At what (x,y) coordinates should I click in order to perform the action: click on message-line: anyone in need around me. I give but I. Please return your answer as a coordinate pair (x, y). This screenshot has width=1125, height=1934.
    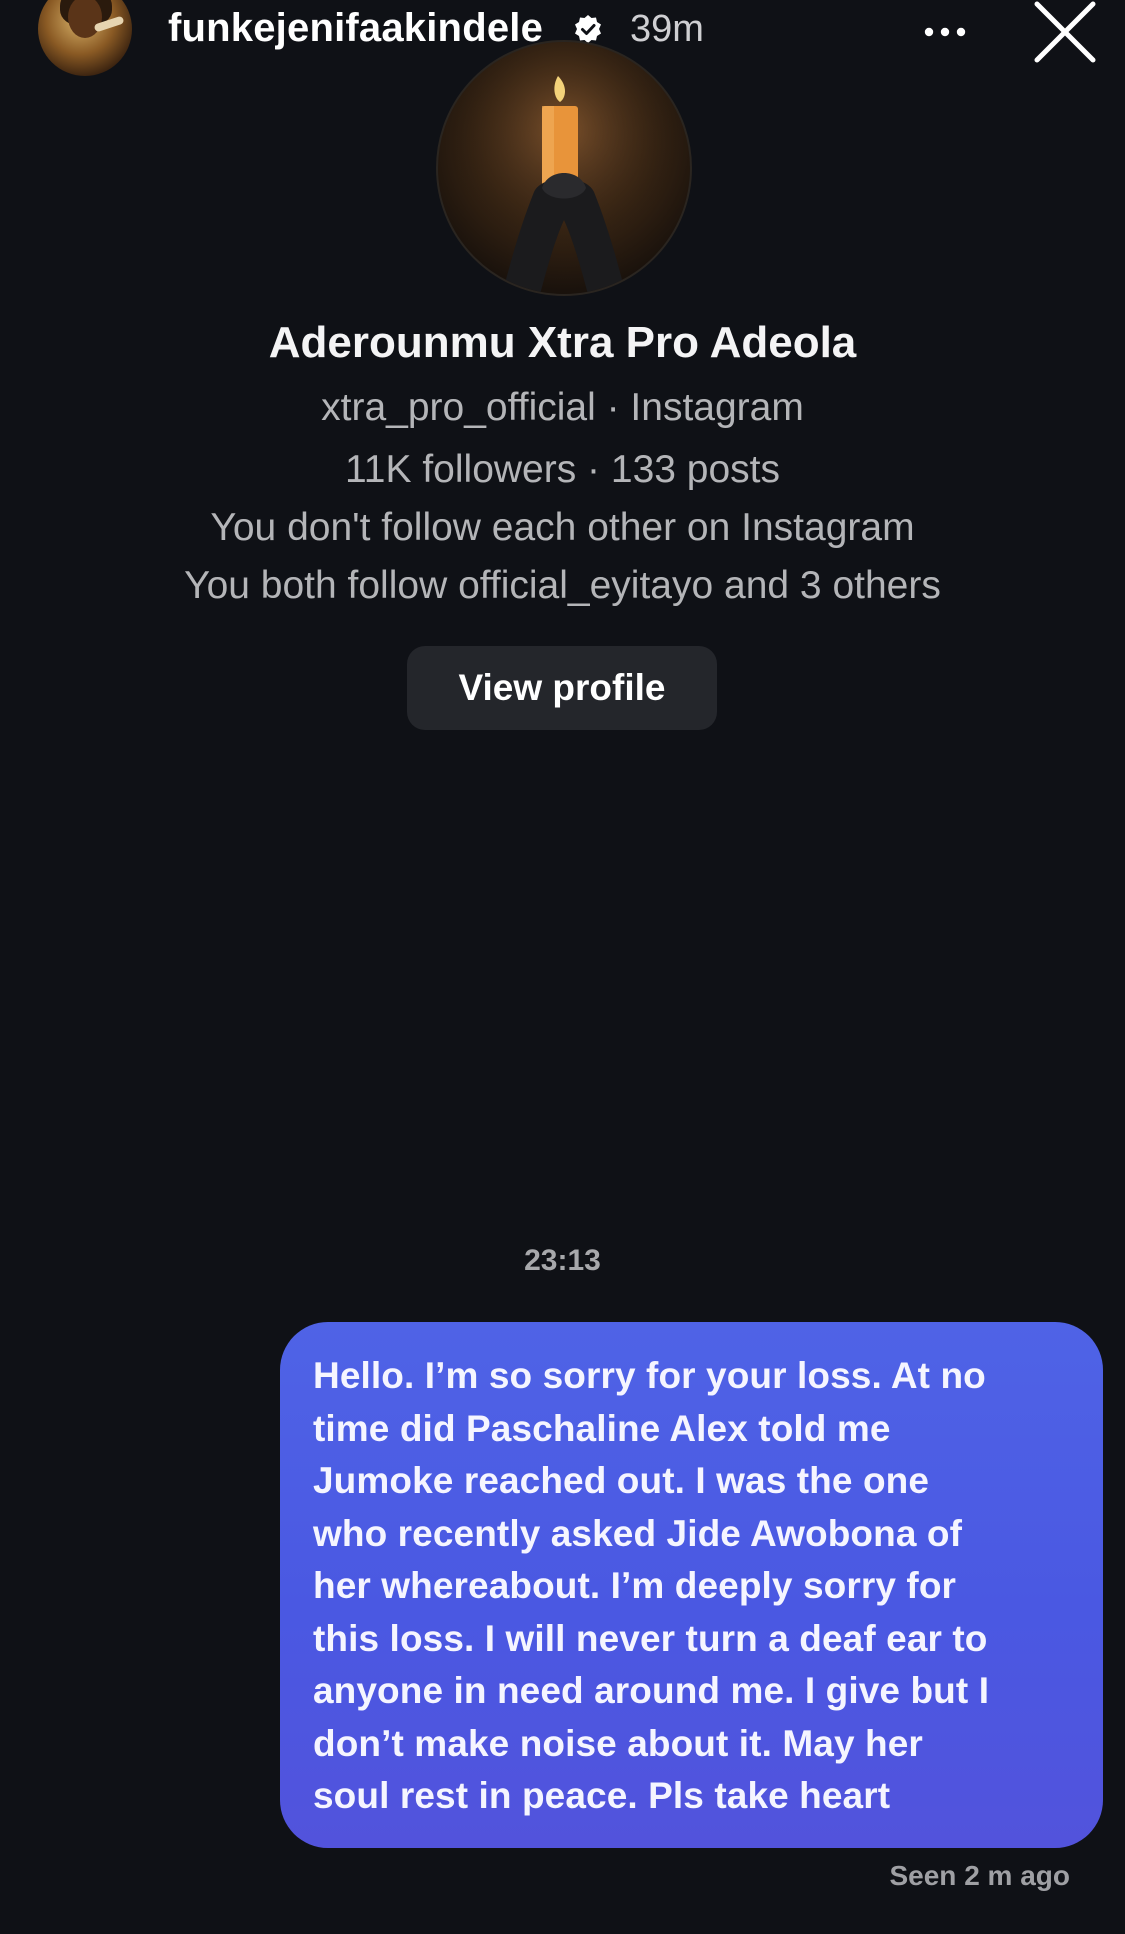
    Looking at the image, I should click on (651, 1690).